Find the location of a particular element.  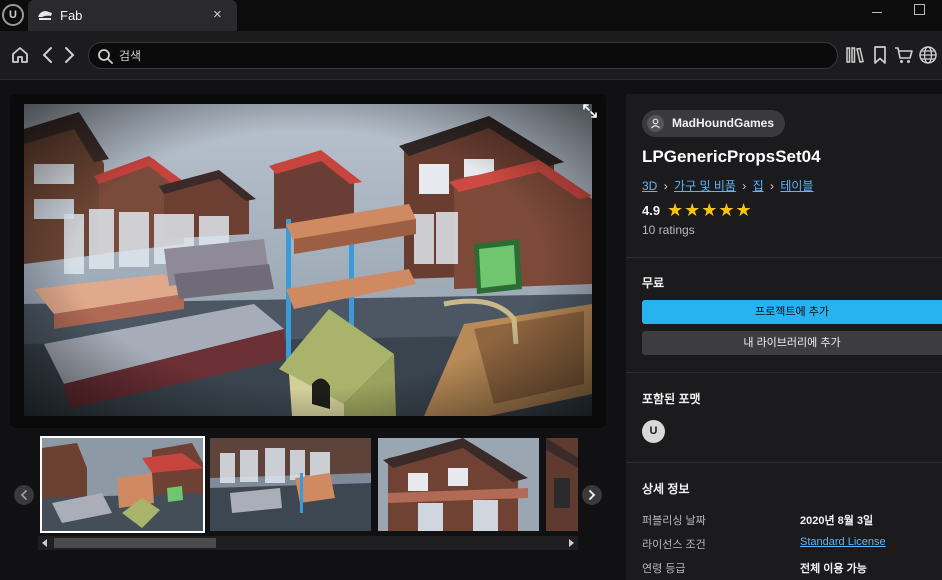

details-heading: 상세 정보 is located at coordinates (666, 489).